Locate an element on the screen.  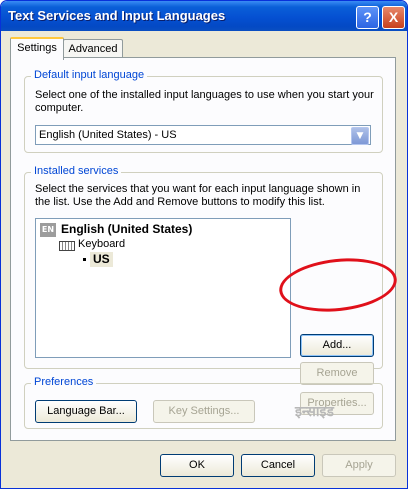
tab-settings: Settings is located at coordinates (37, 48).